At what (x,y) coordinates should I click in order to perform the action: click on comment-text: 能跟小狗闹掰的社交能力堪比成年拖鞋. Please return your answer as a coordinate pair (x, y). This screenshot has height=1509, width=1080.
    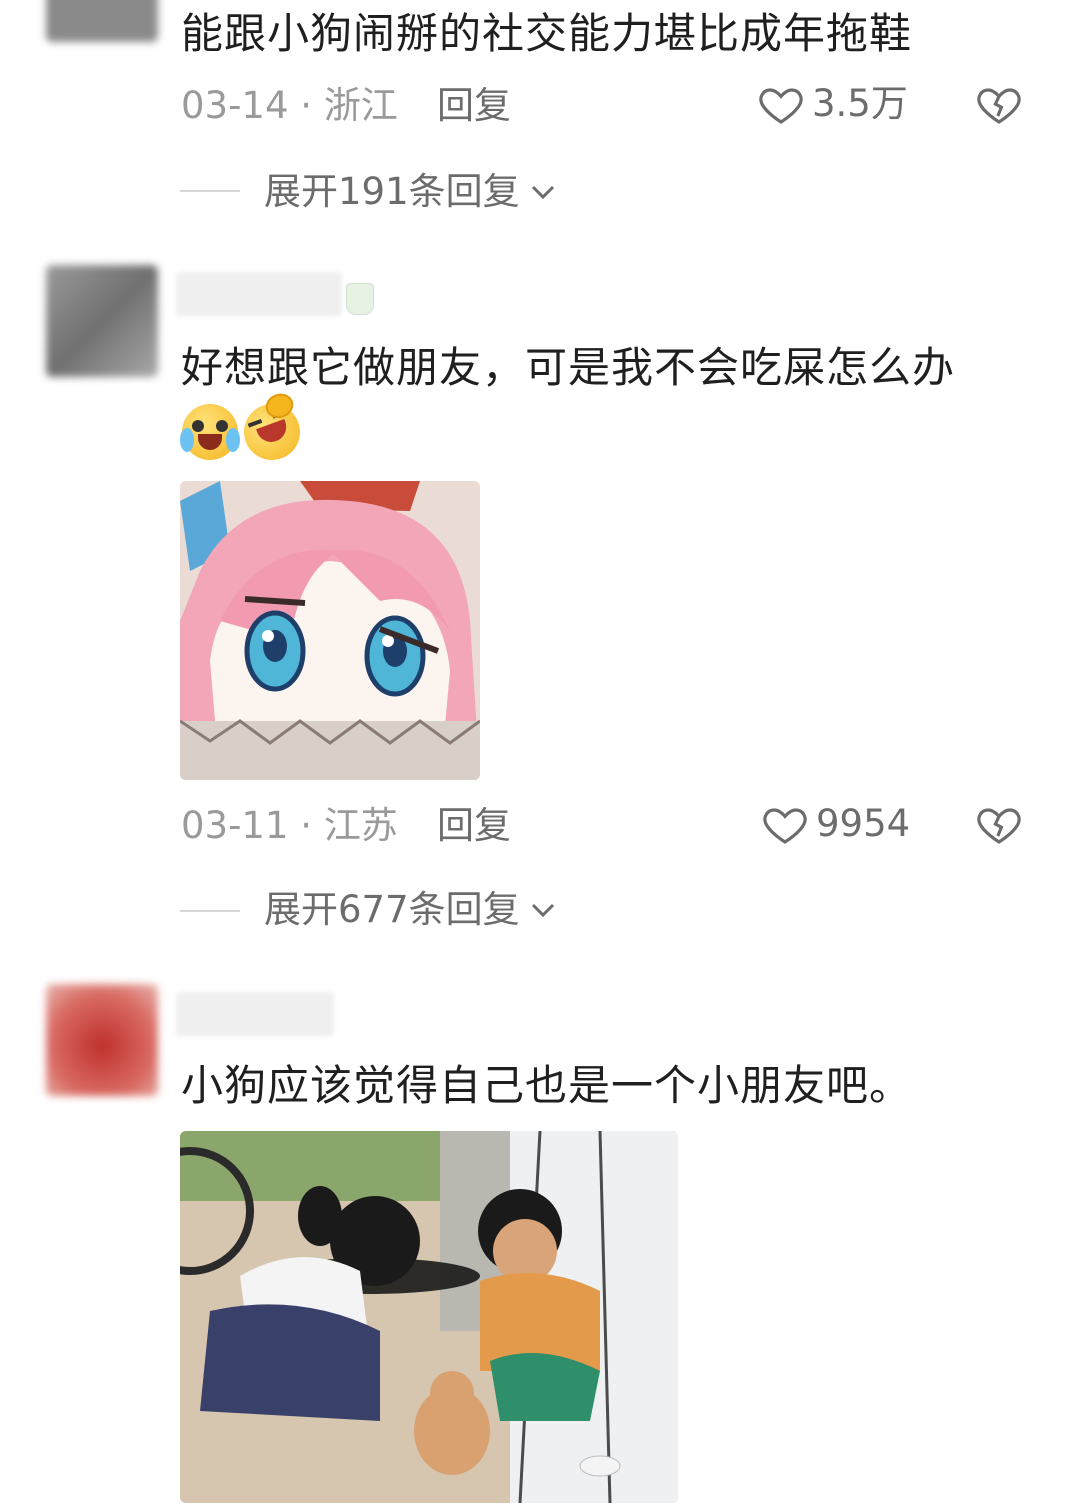
    Looking at the image, I should click on (547, 33).